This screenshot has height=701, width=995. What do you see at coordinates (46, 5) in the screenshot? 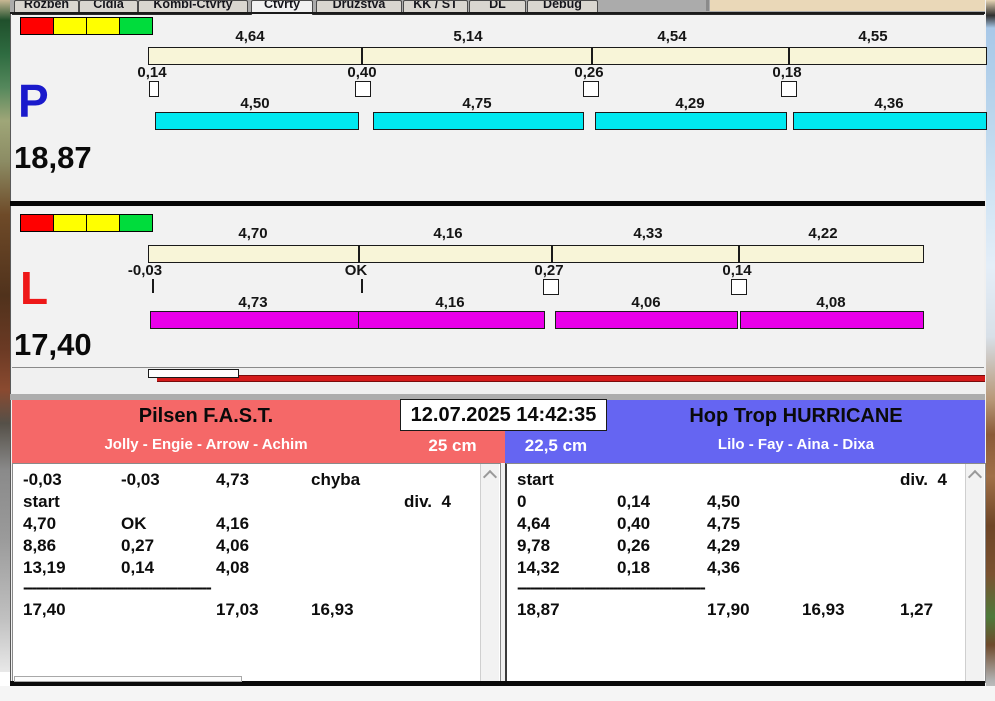
I see `tab-label: Rozběh` at bounding box center [46, 5].